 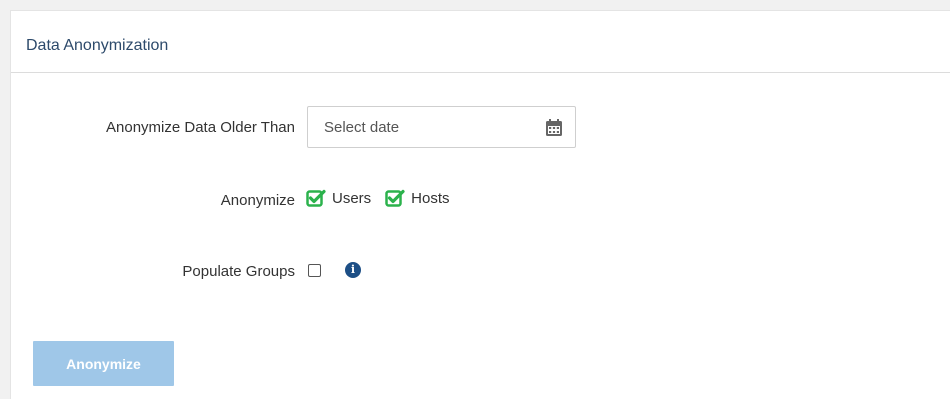 What do you see at coordinates (200, 127) in the screenshot?
I see `date-field-label: Anonymize Data Older Than` at bounding box center [200, 127].